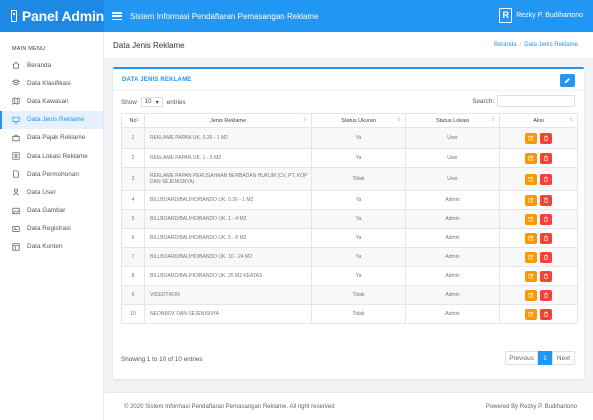 The width and height of the screenshot is (593, 420). Describe the element at coordinates (16, 65) in the screenshot. I see `home-icon` at that location.